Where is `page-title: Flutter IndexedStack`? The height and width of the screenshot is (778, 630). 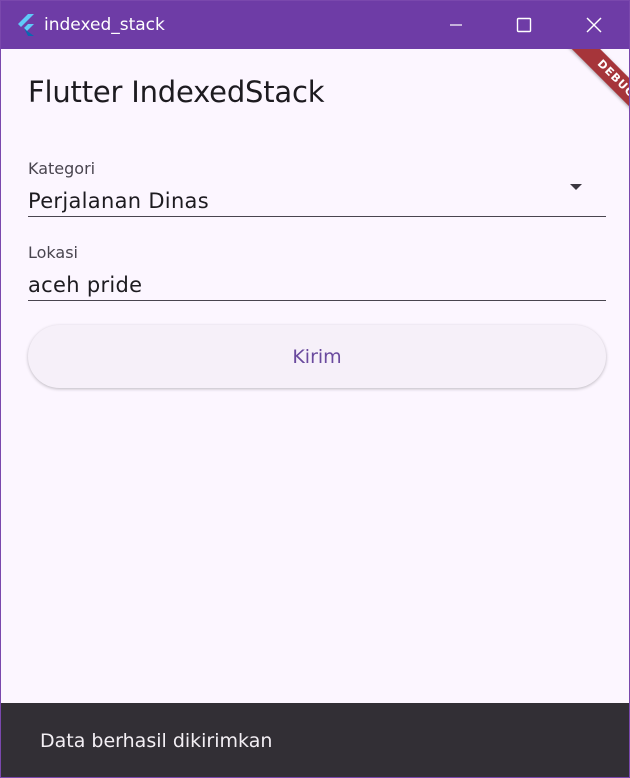
page-title: Flutter IndexedStack is located at coordinates (176, 92).